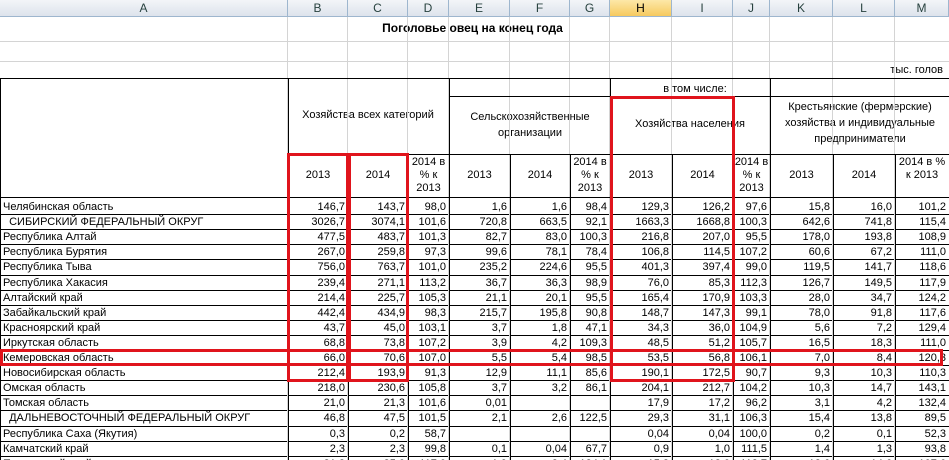  Describe the element at coordinates (428, 403) in the screenshot. I see `table-cell: 101,6` at that location.